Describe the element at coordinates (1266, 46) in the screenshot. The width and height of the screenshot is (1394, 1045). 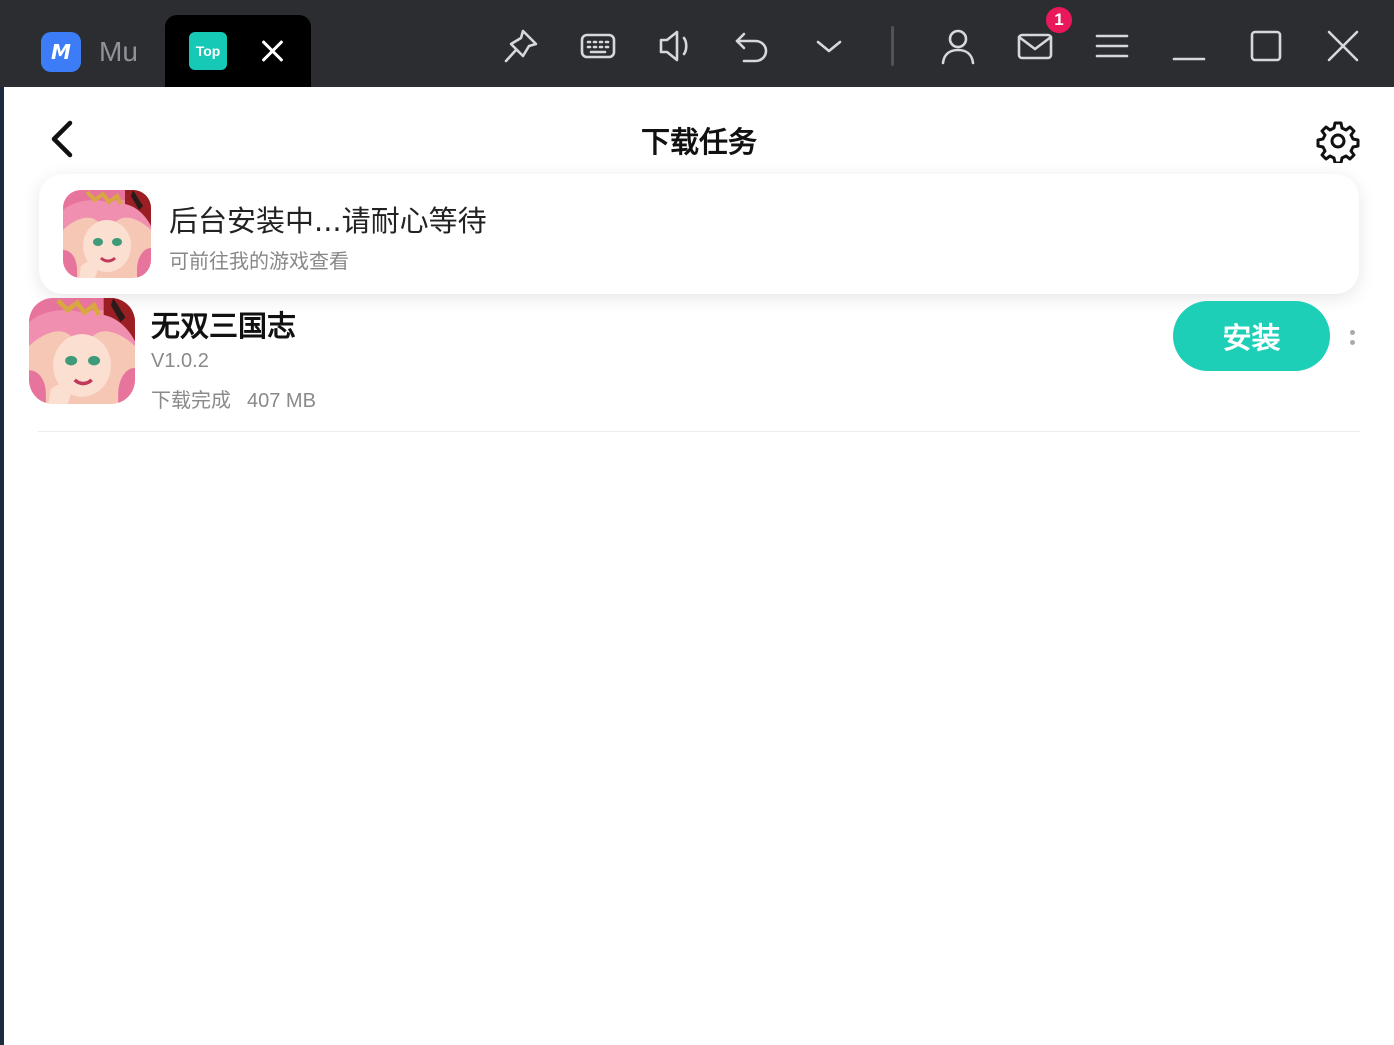
I see `maximize-icon` at that location.